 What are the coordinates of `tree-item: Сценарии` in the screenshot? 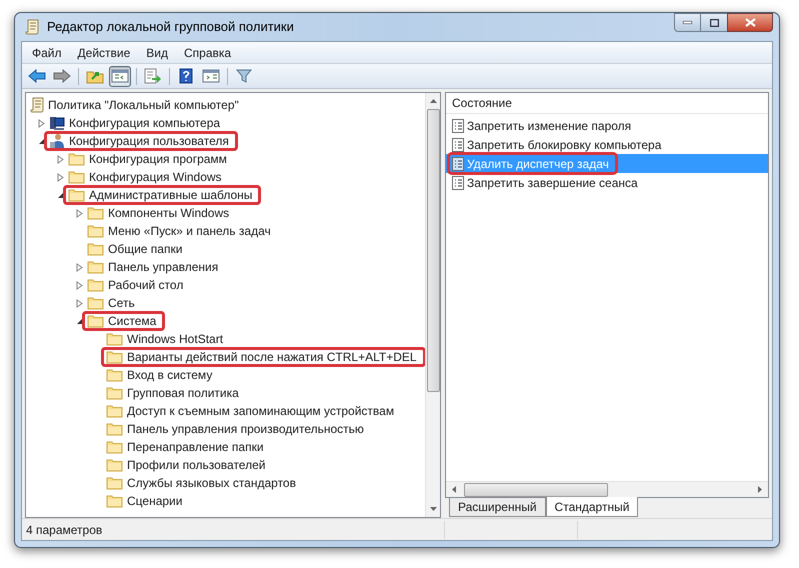 It's located at (146, 501).